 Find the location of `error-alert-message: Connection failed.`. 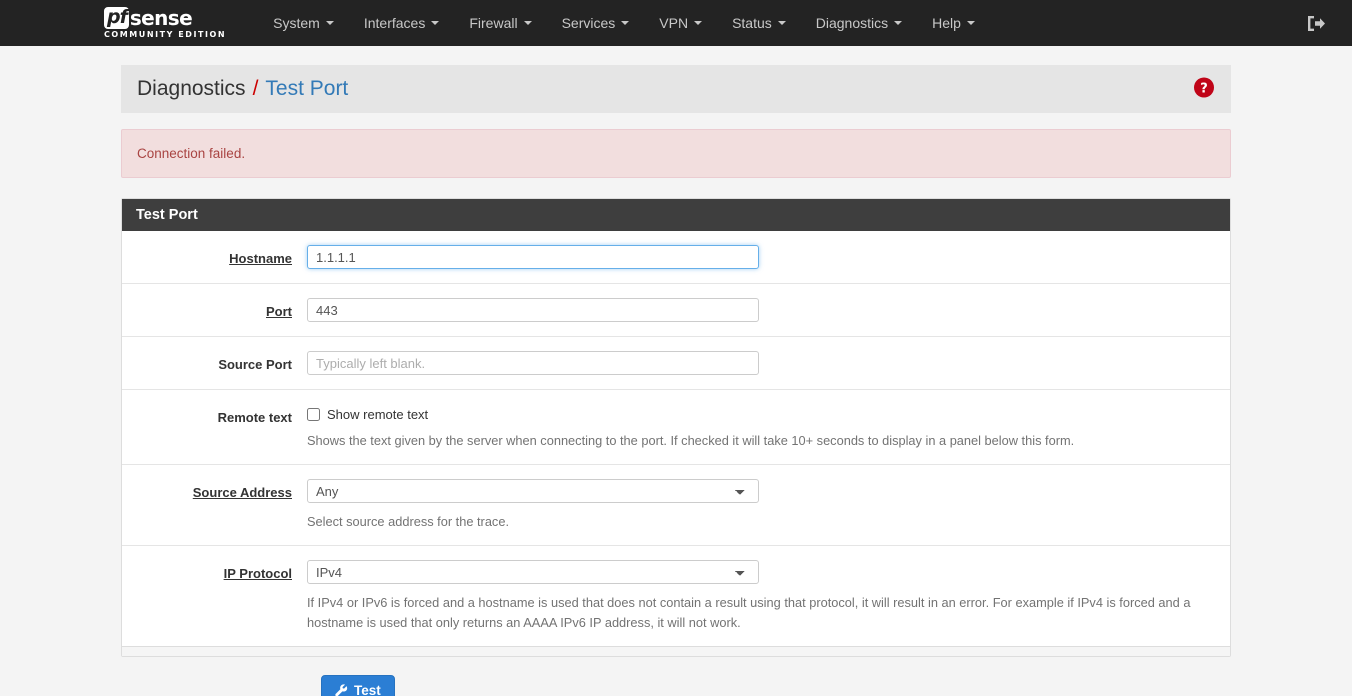

error-alert-message: Connection failed. is located at coordinates (191, 153).